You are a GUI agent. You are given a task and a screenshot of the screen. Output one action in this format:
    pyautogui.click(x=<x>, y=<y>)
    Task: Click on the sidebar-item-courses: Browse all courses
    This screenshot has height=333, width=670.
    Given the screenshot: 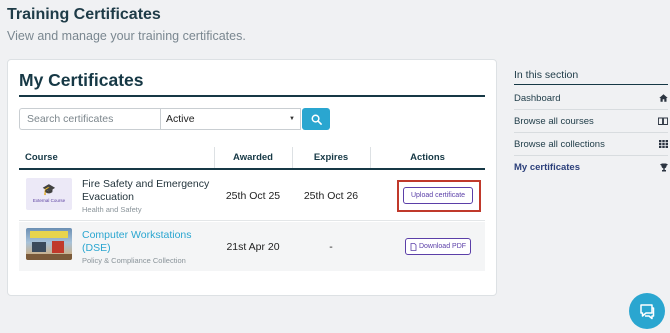 What is the action you would take?
    pyautogui.click(x=591, y=121)
    